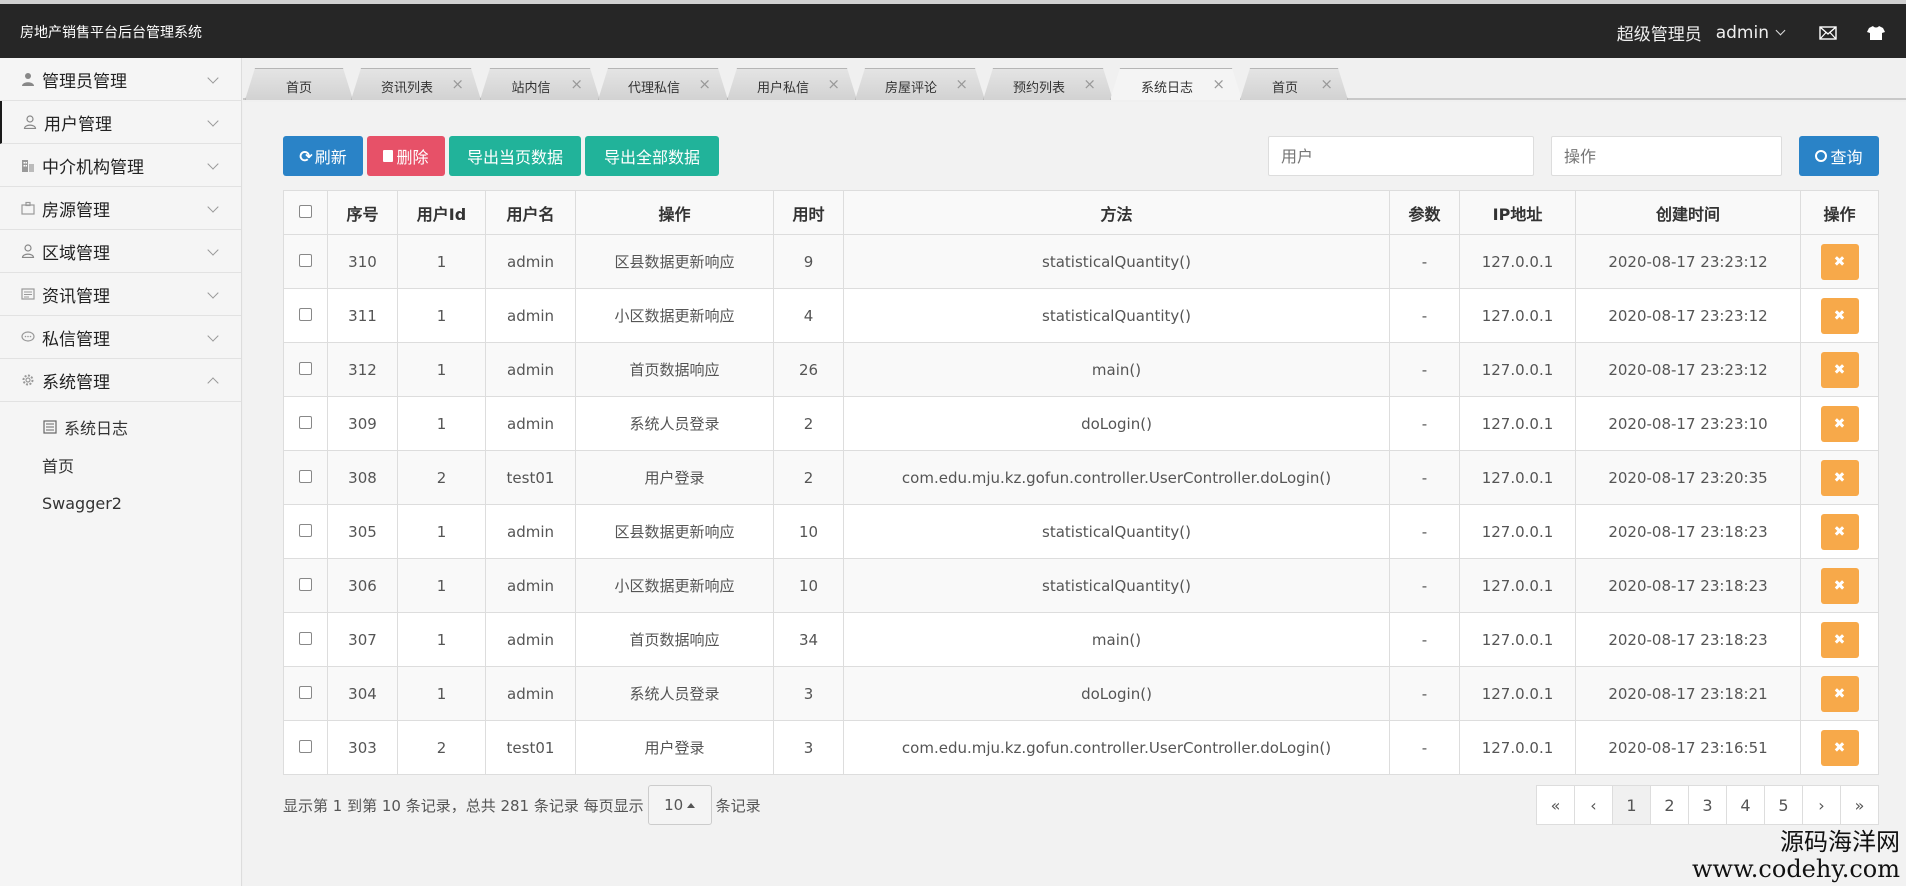 The height and width of the screenshot is (886, 1906). Describe the element at coordinates (50, 427) in the screenshot. I see `log-icon` at that location.